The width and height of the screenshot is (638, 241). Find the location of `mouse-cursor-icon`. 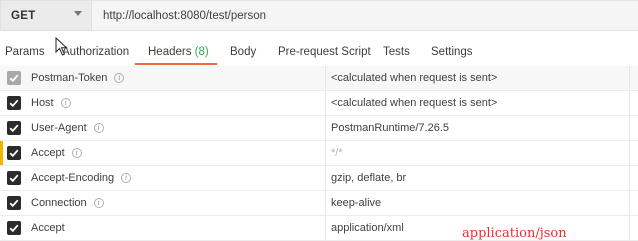

mouse-cursor-icon is located at coordinates (61, 46).